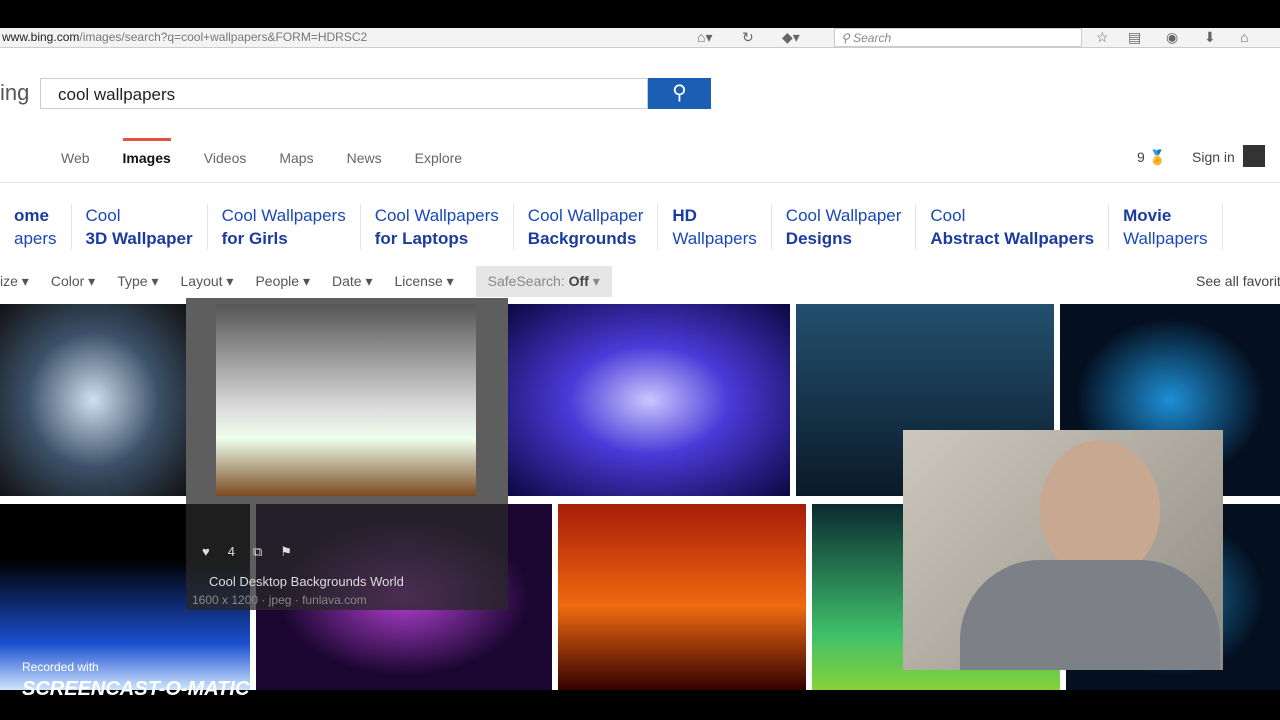 The width and height of the screenshot is (1280, 720). What do you see at coordinates (286, 552) in the screenshot?
I see `flag-icon: ⚑` at bounding box center [286, 552].